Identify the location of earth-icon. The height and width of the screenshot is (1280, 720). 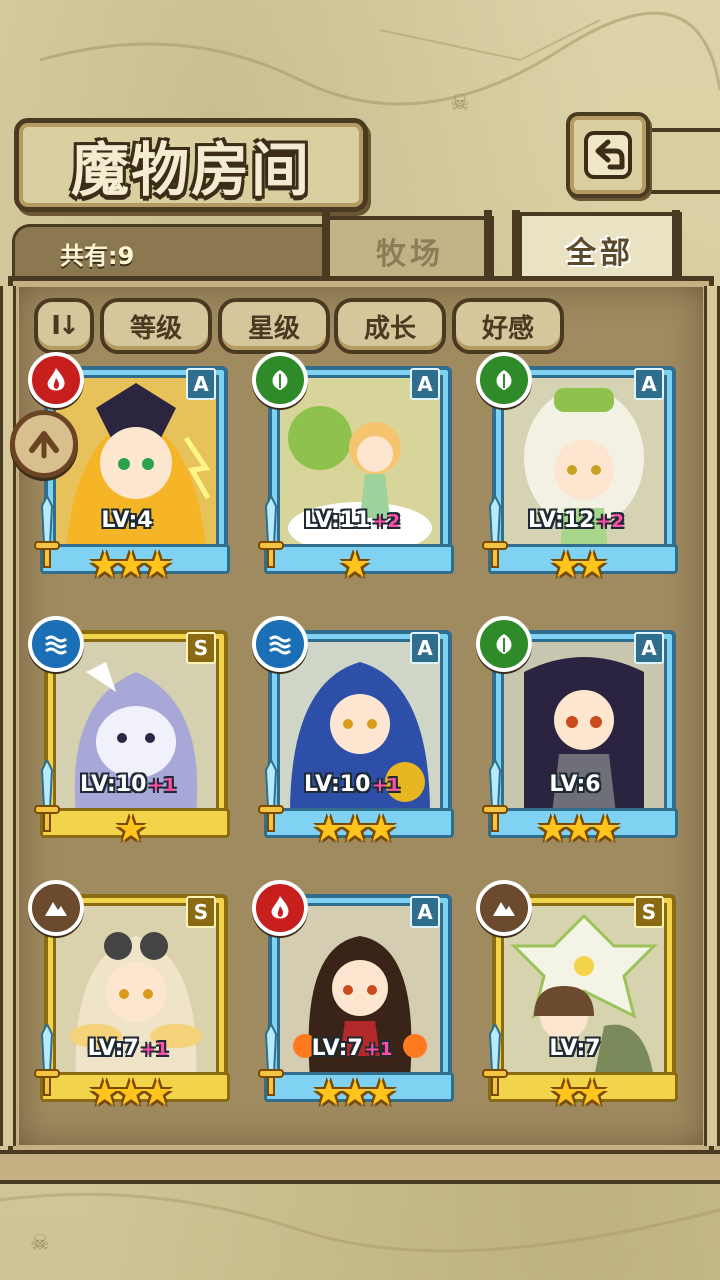
(504, 908).